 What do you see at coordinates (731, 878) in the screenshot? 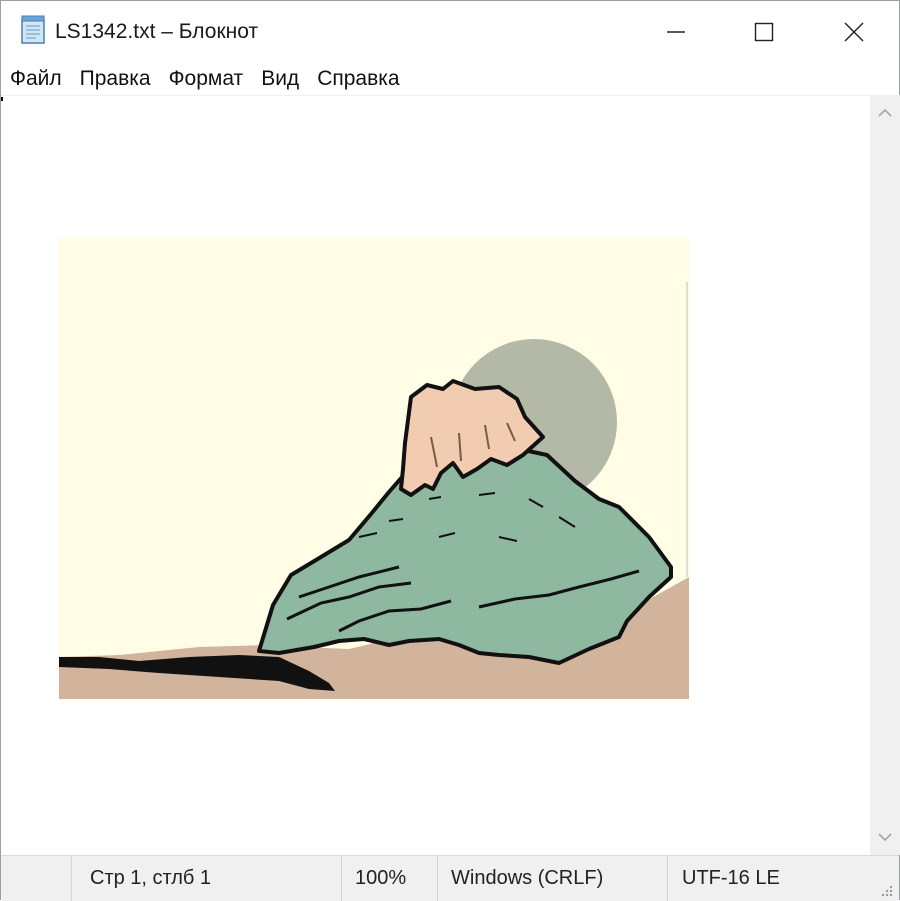
I see `encoding: UTF-16 LE` at bounding box center [731, 878].